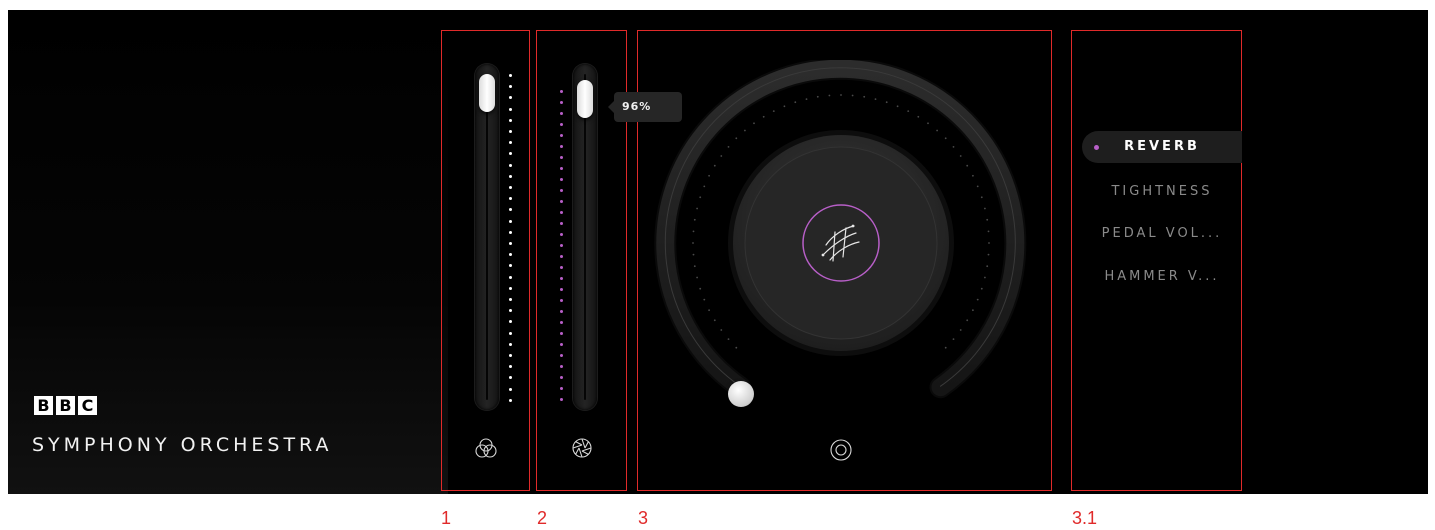  What do you see at coordinates (1162, 147) in the screenshot?
I see `param-item-reverb: REVERB` at bounding box center [1162, 147].